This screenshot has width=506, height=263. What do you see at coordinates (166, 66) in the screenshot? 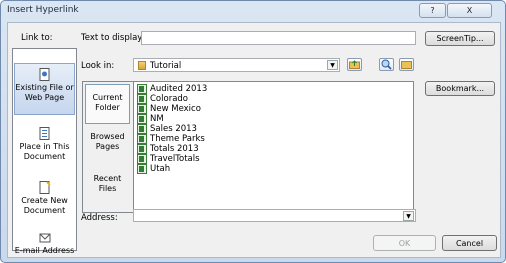
I see `look-in-value: Tutorial` at bounding box center [166, 66].